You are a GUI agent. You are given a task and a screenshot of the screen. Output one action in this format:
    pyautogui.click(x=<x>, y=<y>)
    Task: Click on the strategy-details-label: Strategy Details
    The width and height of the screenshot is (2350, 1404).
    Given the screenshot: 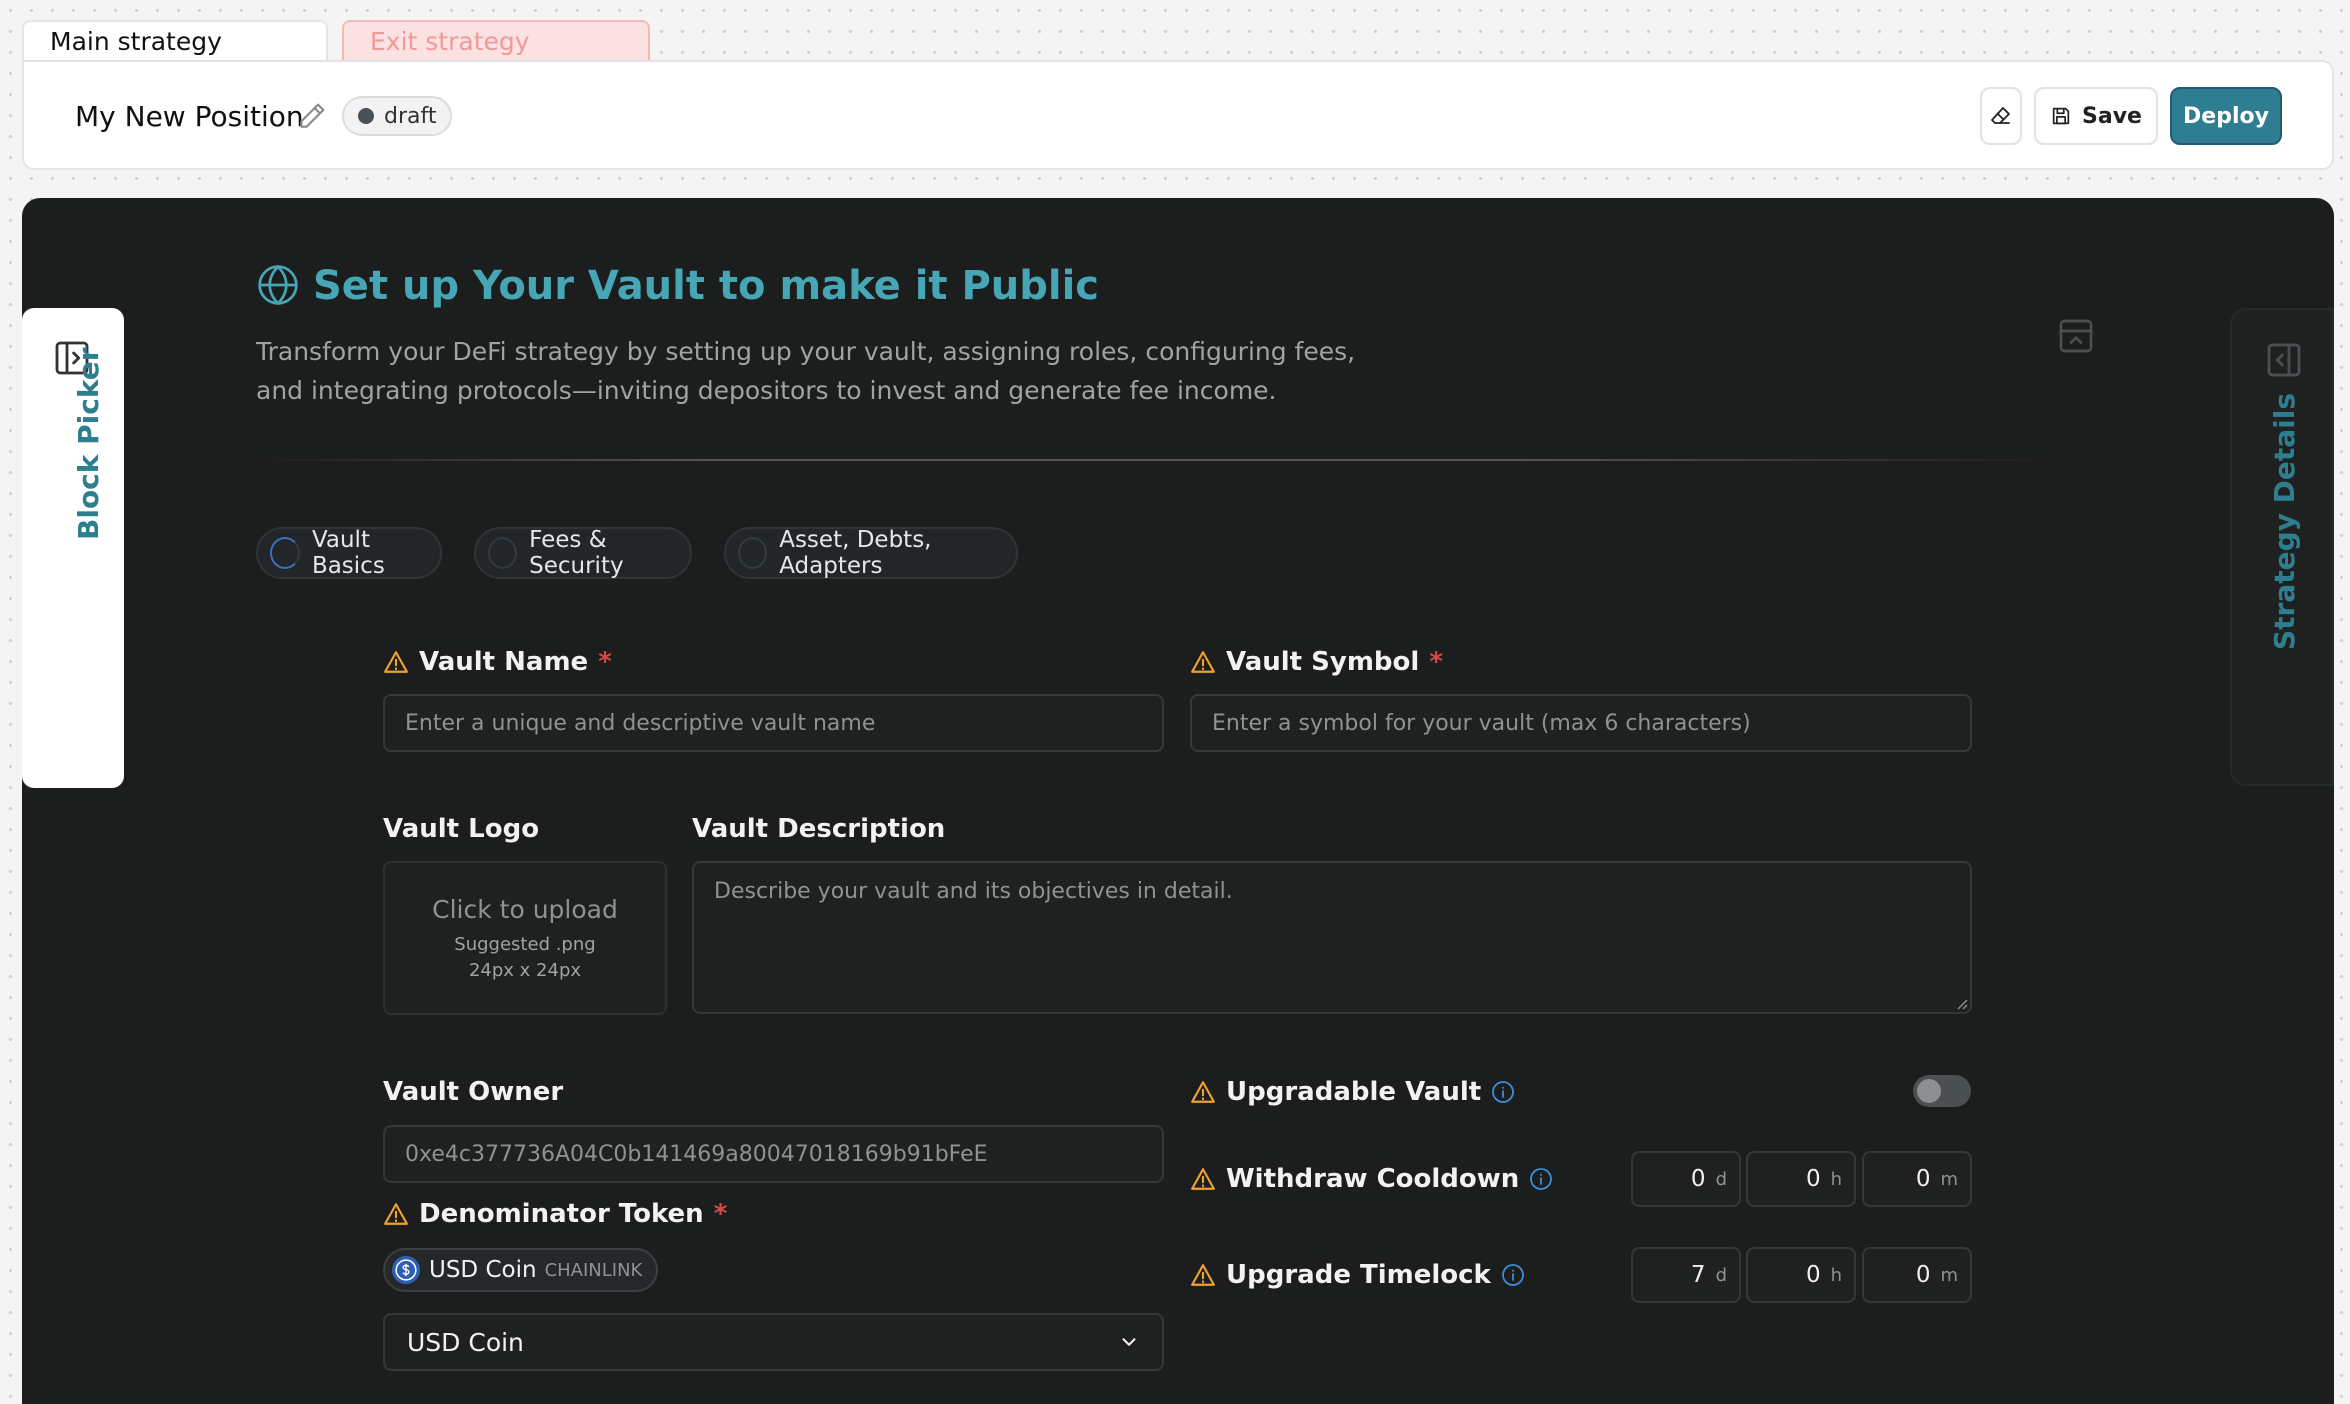 What is the action you would take?
    pyautogui.click(x=2284, y=521)
    